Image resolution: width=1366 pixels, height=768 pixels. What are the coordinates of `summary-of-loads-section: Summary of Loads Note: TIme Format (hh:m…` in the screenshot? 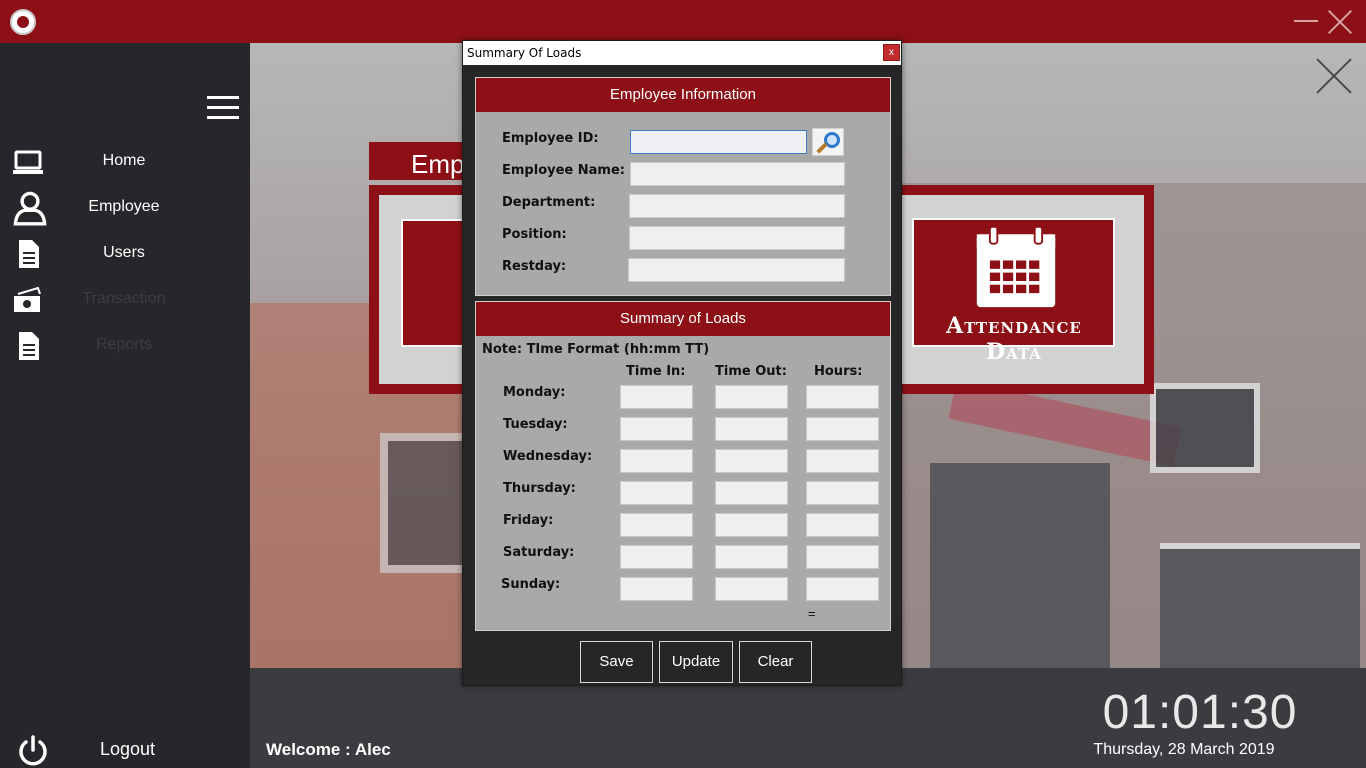 It's located at (683, 466).